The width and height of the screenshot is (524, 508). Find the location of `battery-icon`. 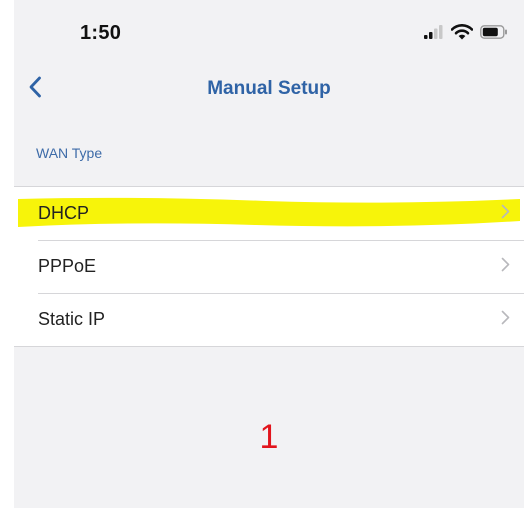

battery-icon is located at coordinates (494, 34).